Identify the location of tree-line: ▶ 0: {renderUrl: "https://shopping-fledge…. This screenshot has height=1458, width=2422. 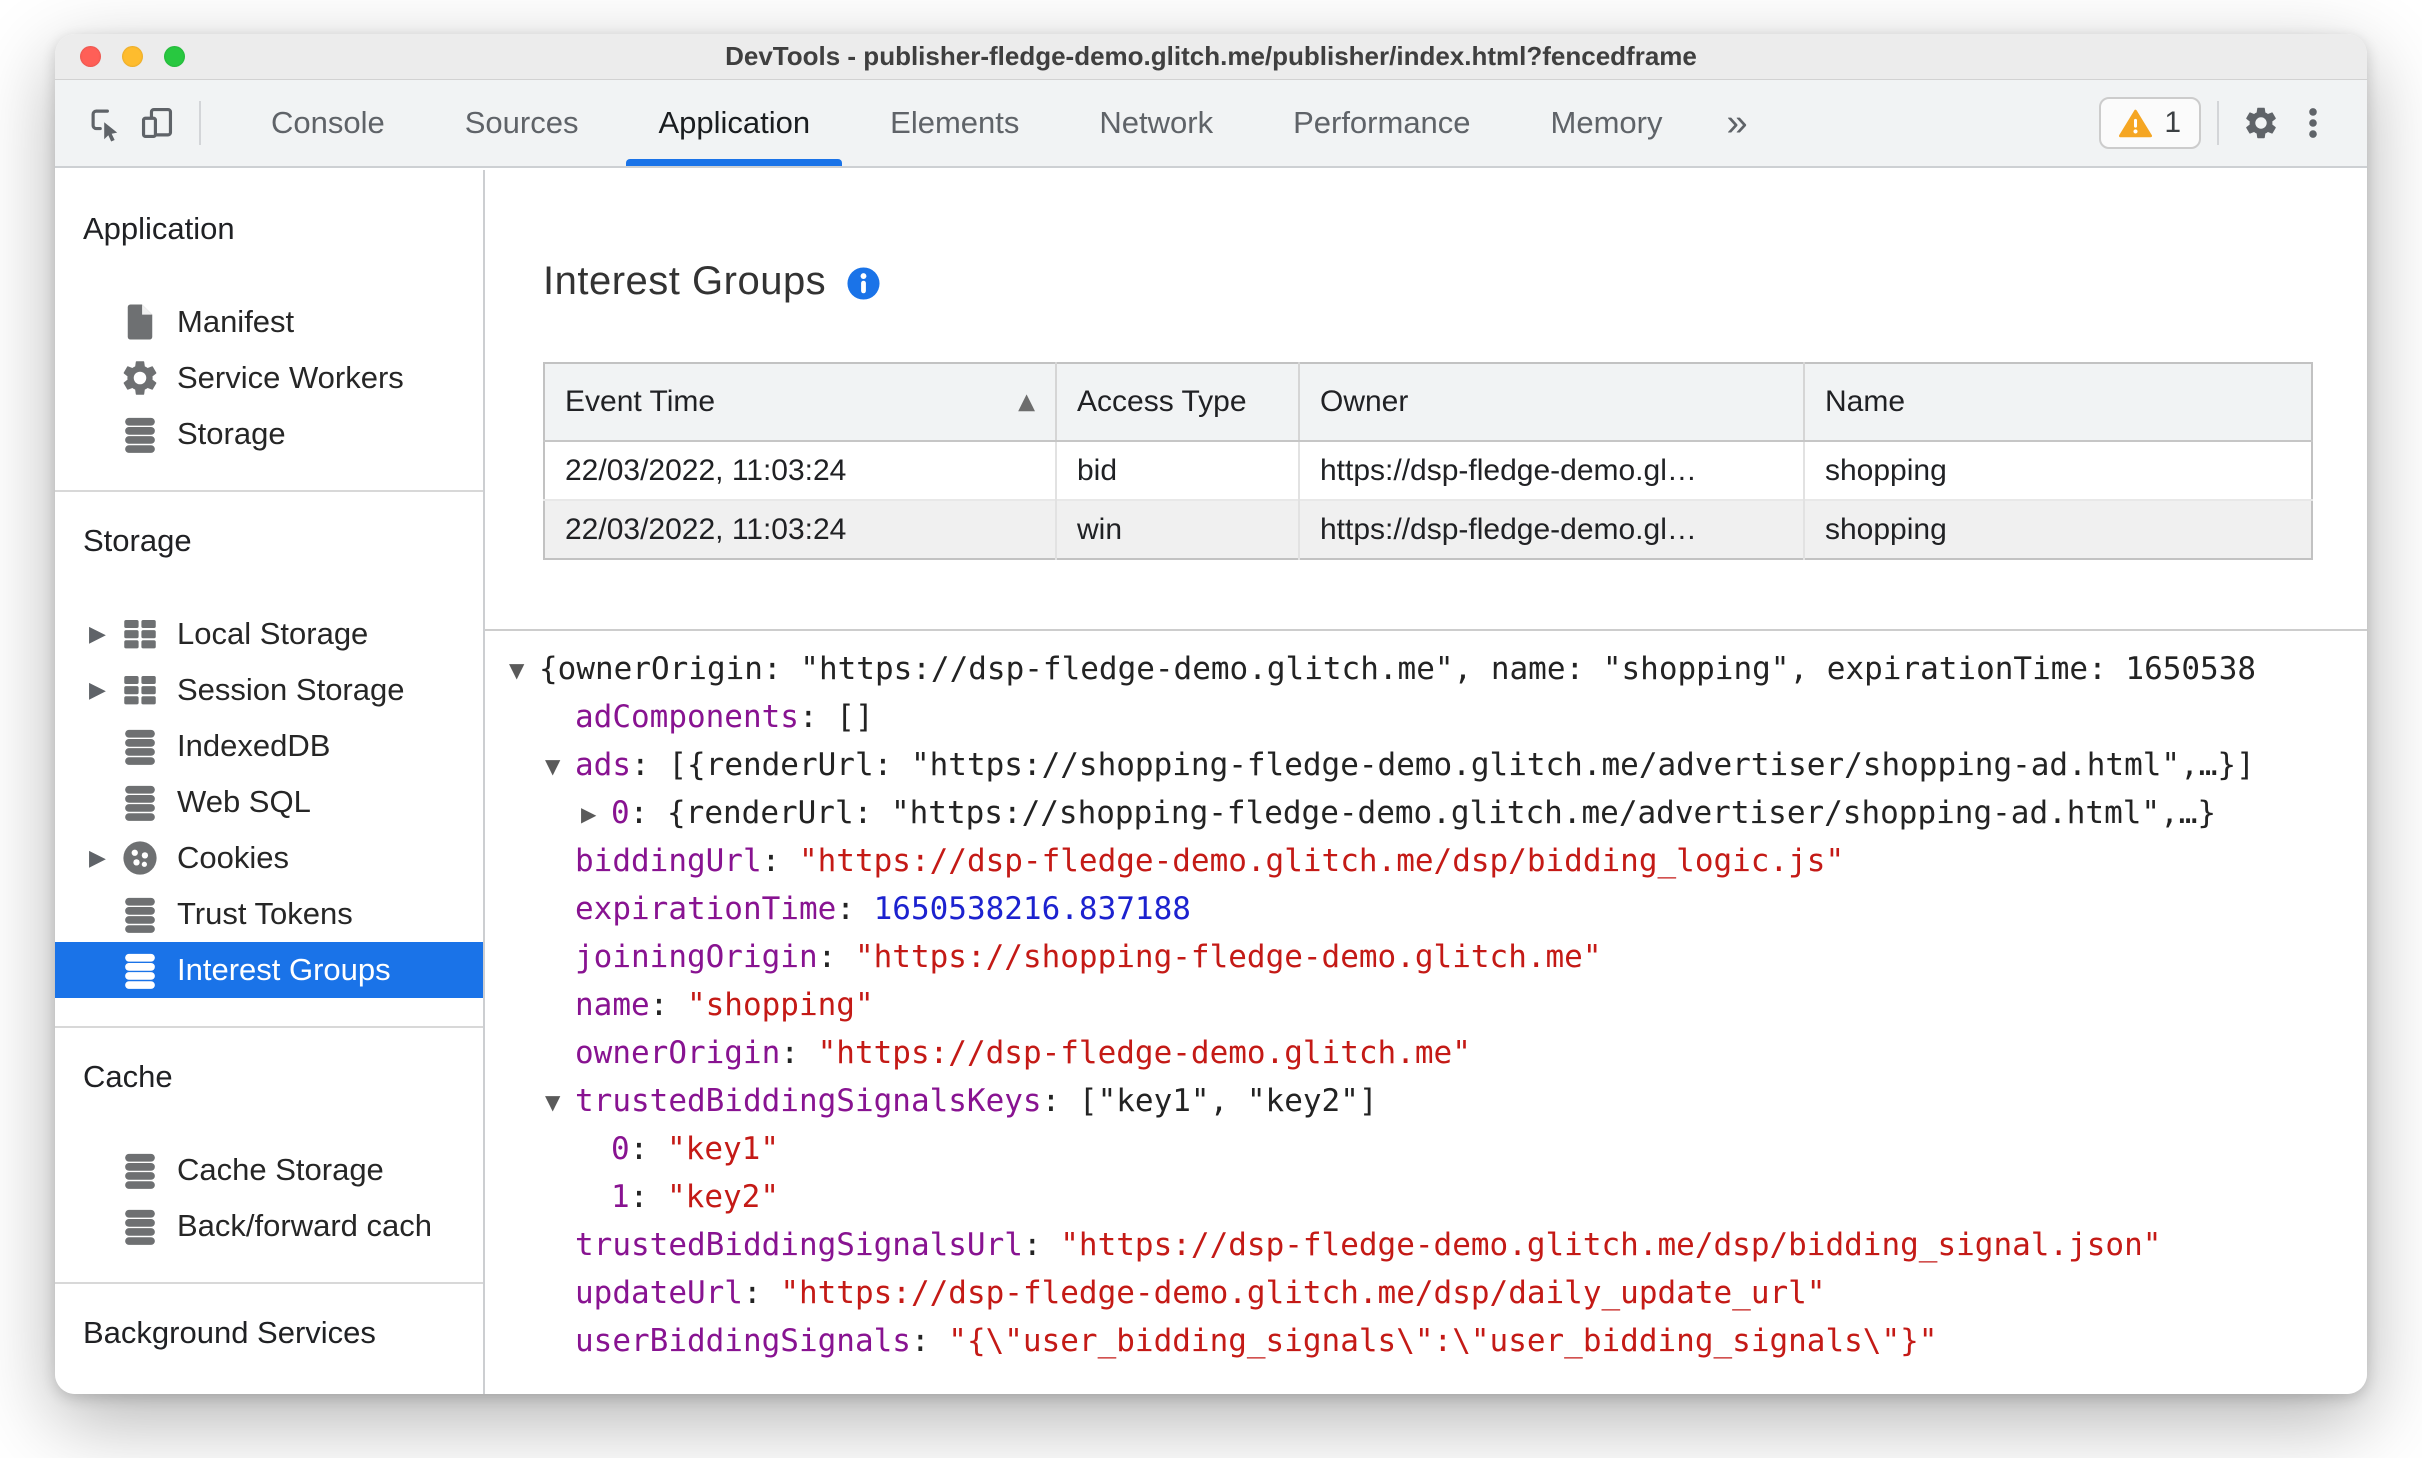
(1426, 813).